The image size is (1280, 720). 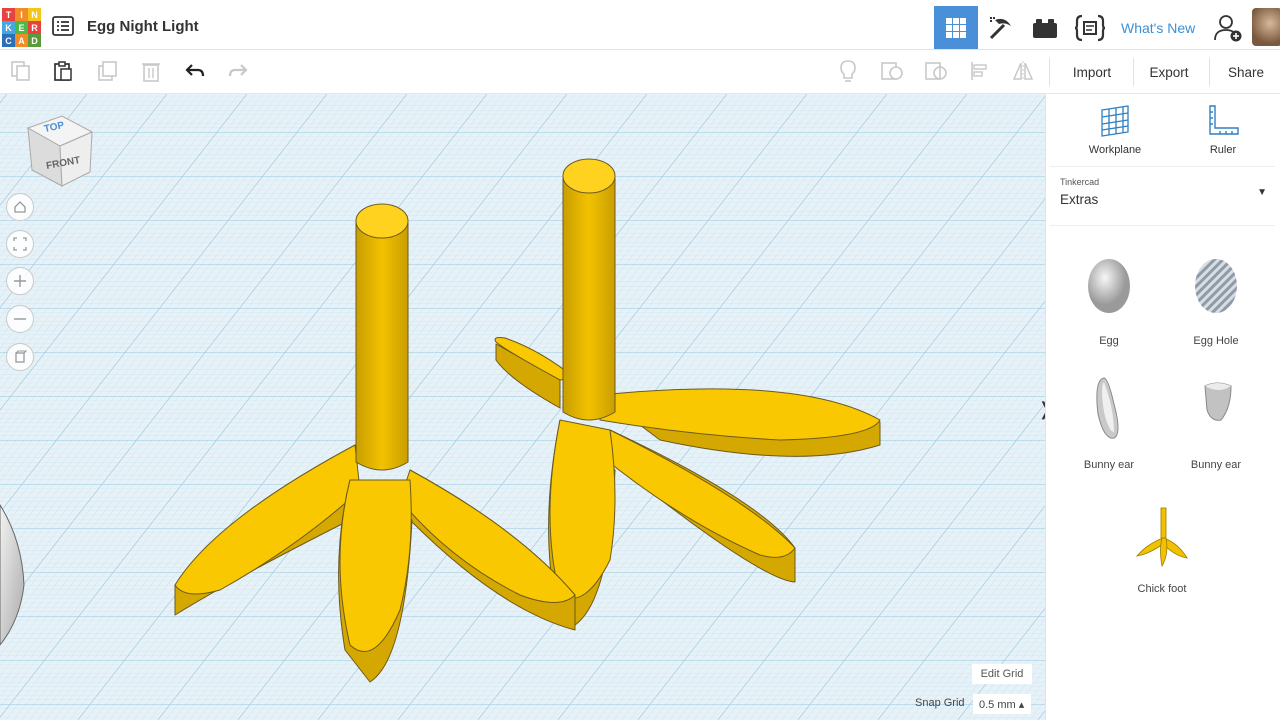 What do you see at coordinates (58, 152) in the screenshot?
I see `view-cube: TOP FRONT` at bounding box center [58, 152].